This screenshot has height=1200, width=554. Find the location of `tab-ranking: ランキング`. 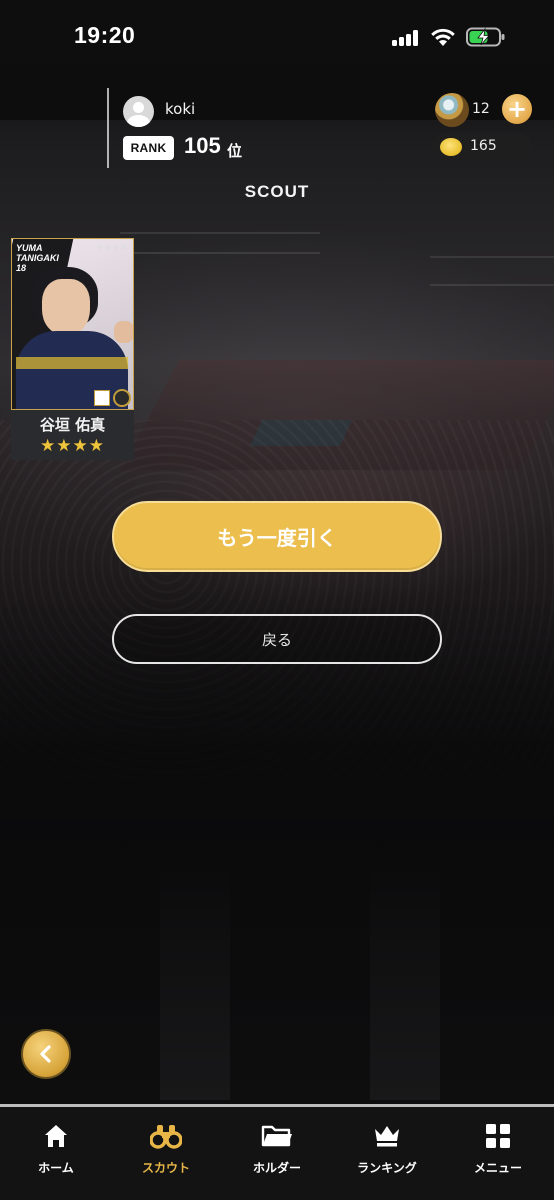

tab-ranking: ランキング is located at coordinates (387, 1153).